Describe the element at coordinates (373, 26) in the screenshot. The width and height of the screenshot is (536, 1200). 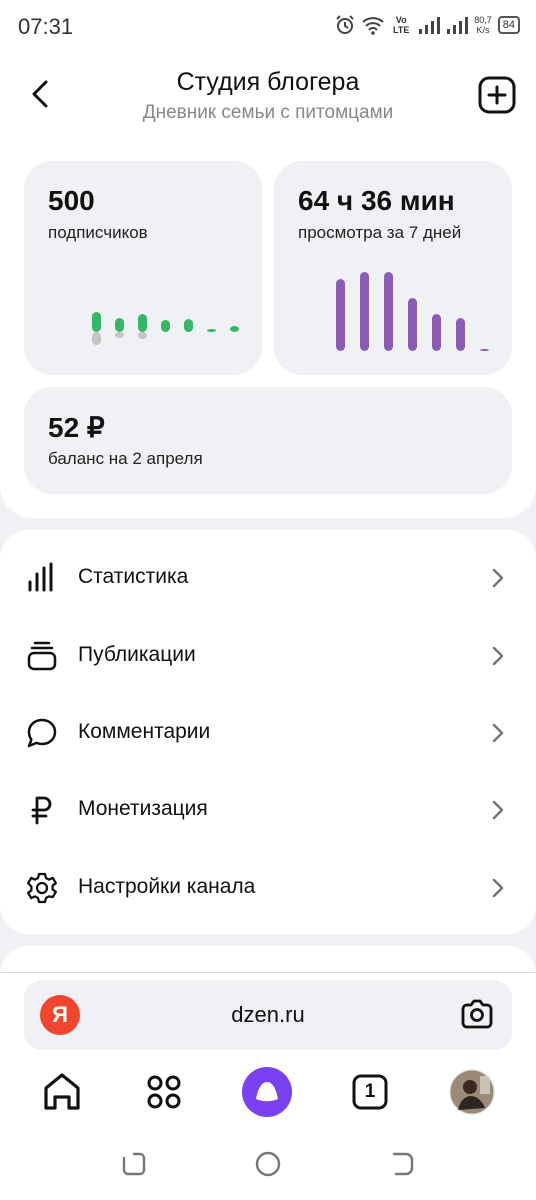
I see `wifi-icon` at that location.